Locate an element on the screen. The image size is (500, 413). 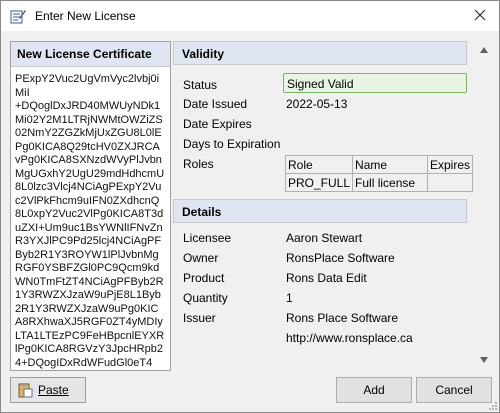
license-edit-icon is located at coordinates (18, 17).